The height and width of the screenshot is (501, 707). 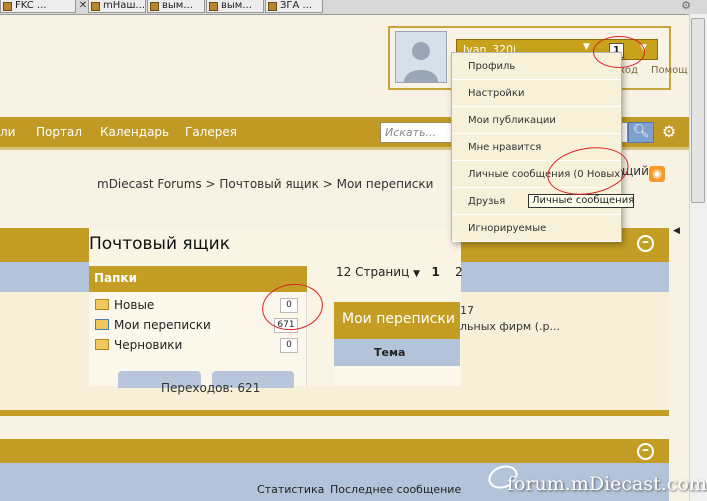 I want to click on nav-item-calendar: Календарь, so click(x=134, y=132).